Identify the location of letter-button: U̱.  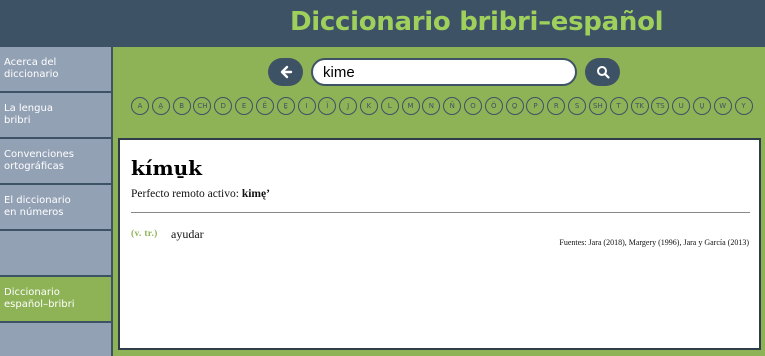
(701, 106).